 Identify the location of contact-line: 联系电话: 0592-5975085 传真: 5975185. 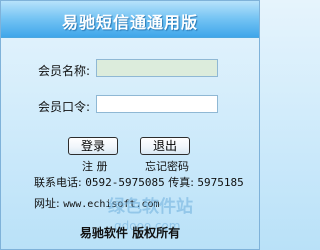
(139, 182).